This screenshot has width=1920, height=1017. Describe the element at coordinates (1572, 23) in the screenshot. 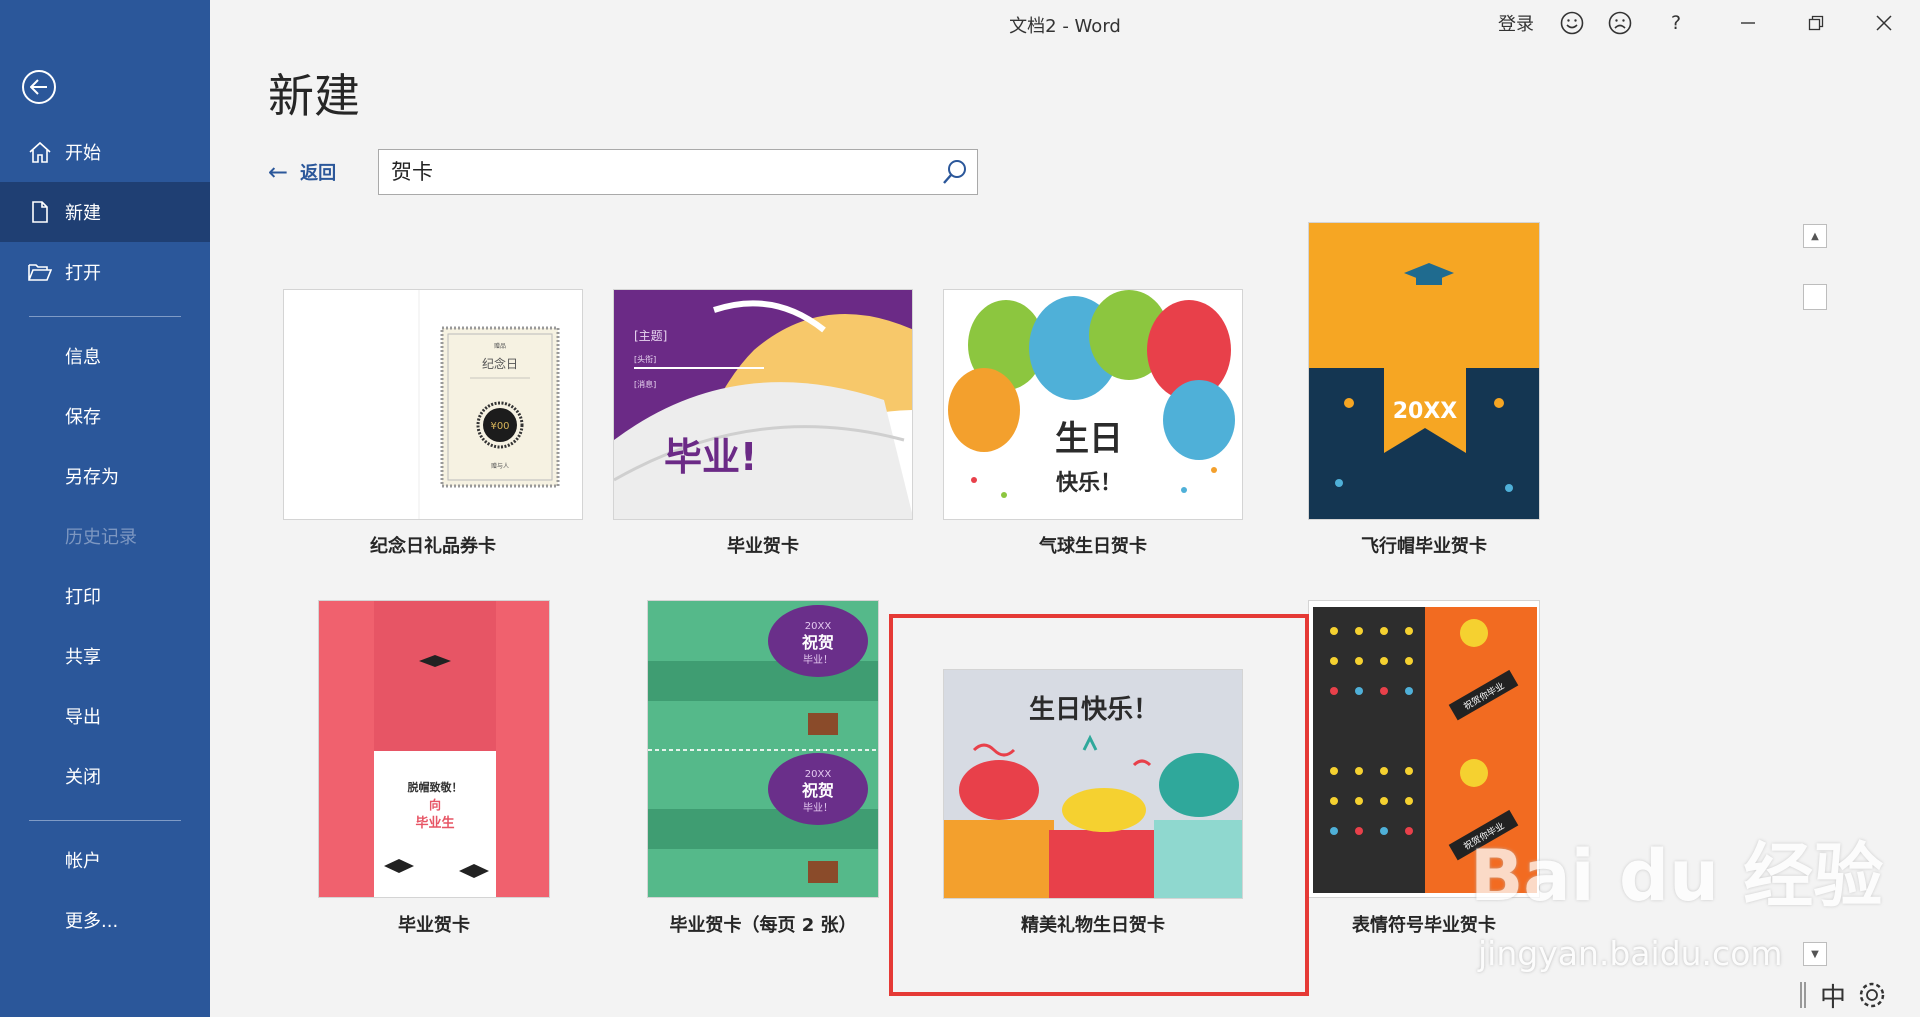

I see `smile-feedback-icon` at that location.